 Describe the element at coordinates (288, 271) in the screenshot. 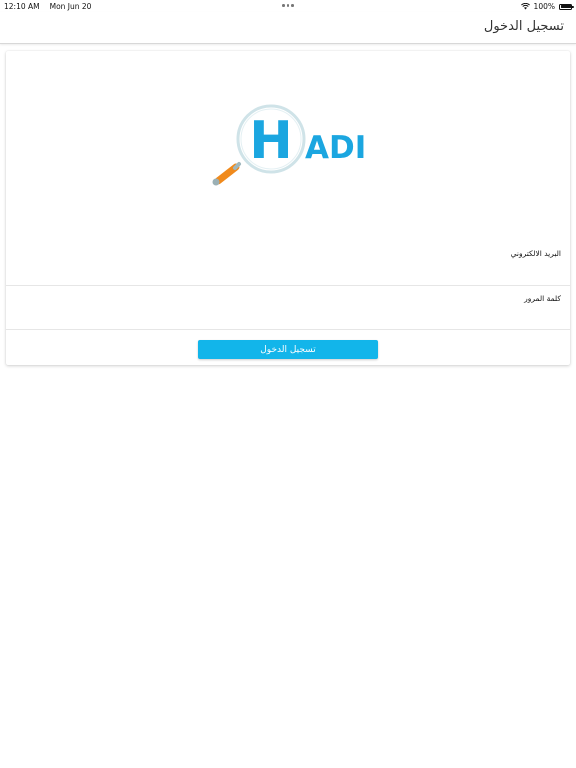

I see `email-input` at that location.